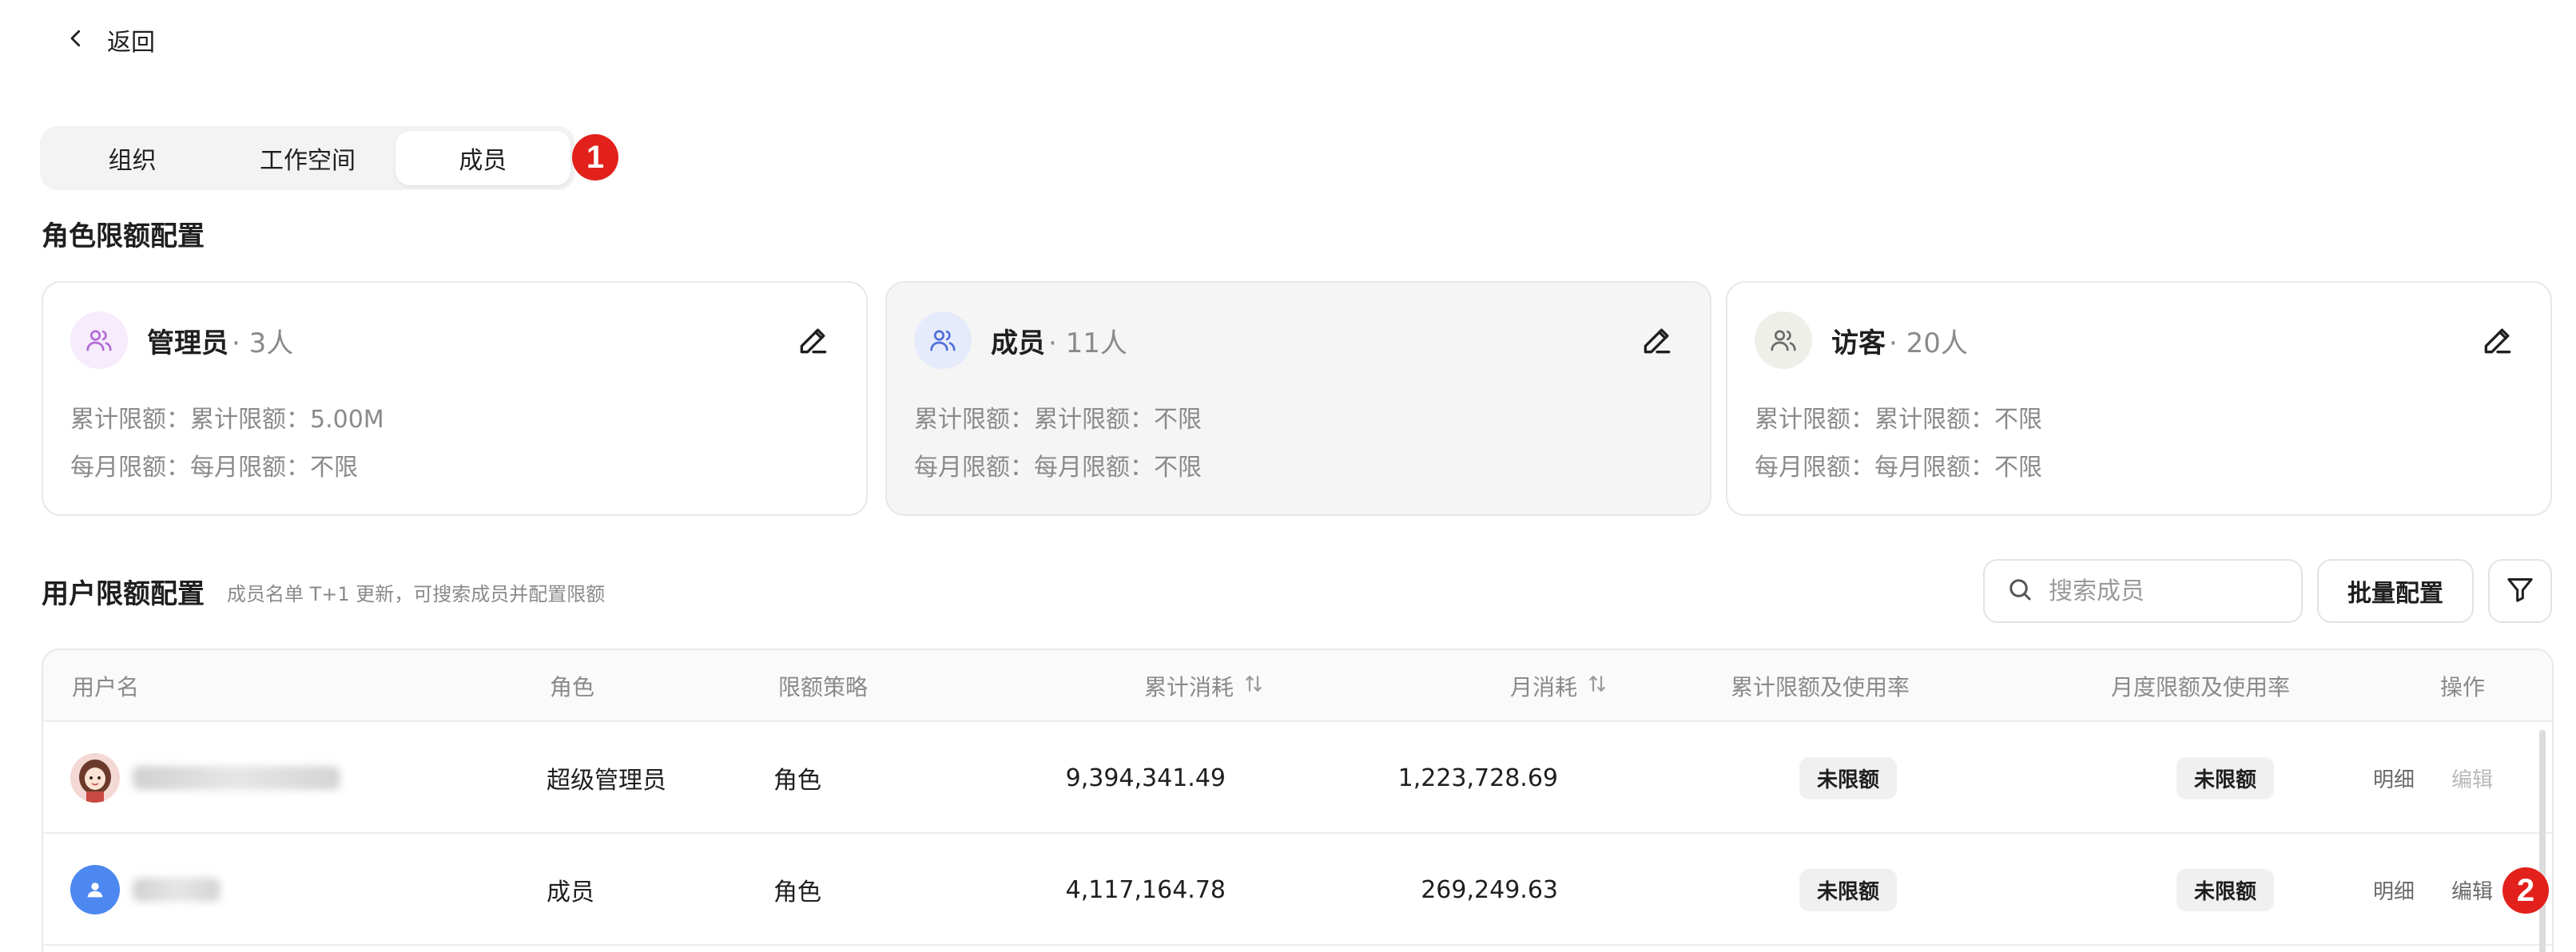 The height and width of the screenshot is (952, 2576). I want to click on tab-members: 成员, so click(482, 158).